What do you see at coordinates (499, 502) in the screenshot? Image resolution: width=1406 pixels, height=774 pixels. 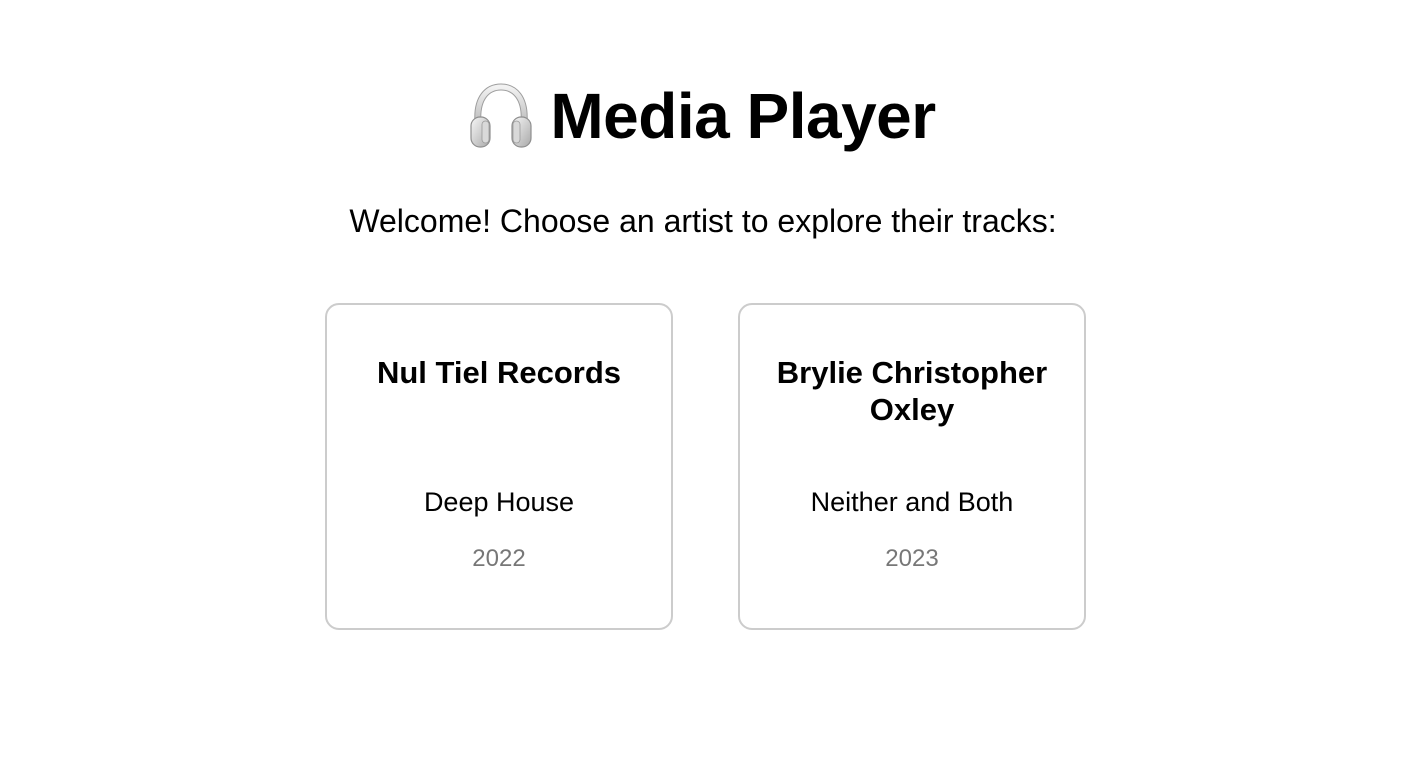 I see `album-title: Deep House` at bounding box center [499, 502].